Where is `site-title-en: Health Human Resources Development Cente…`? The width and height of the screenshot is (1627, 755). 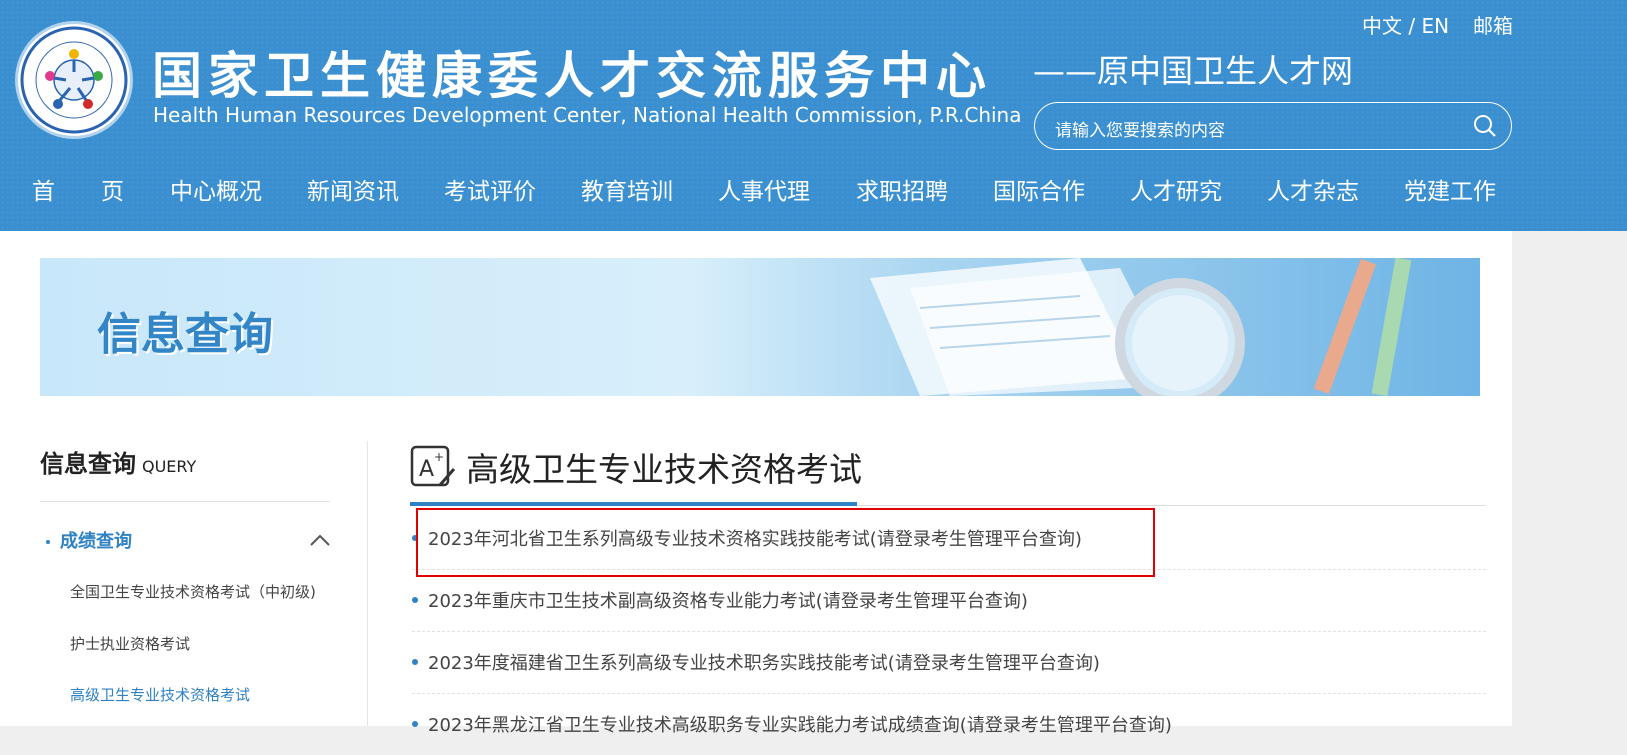 site-title-en: Health Human Resources Development Cente… is located at coordinates (587, 115).